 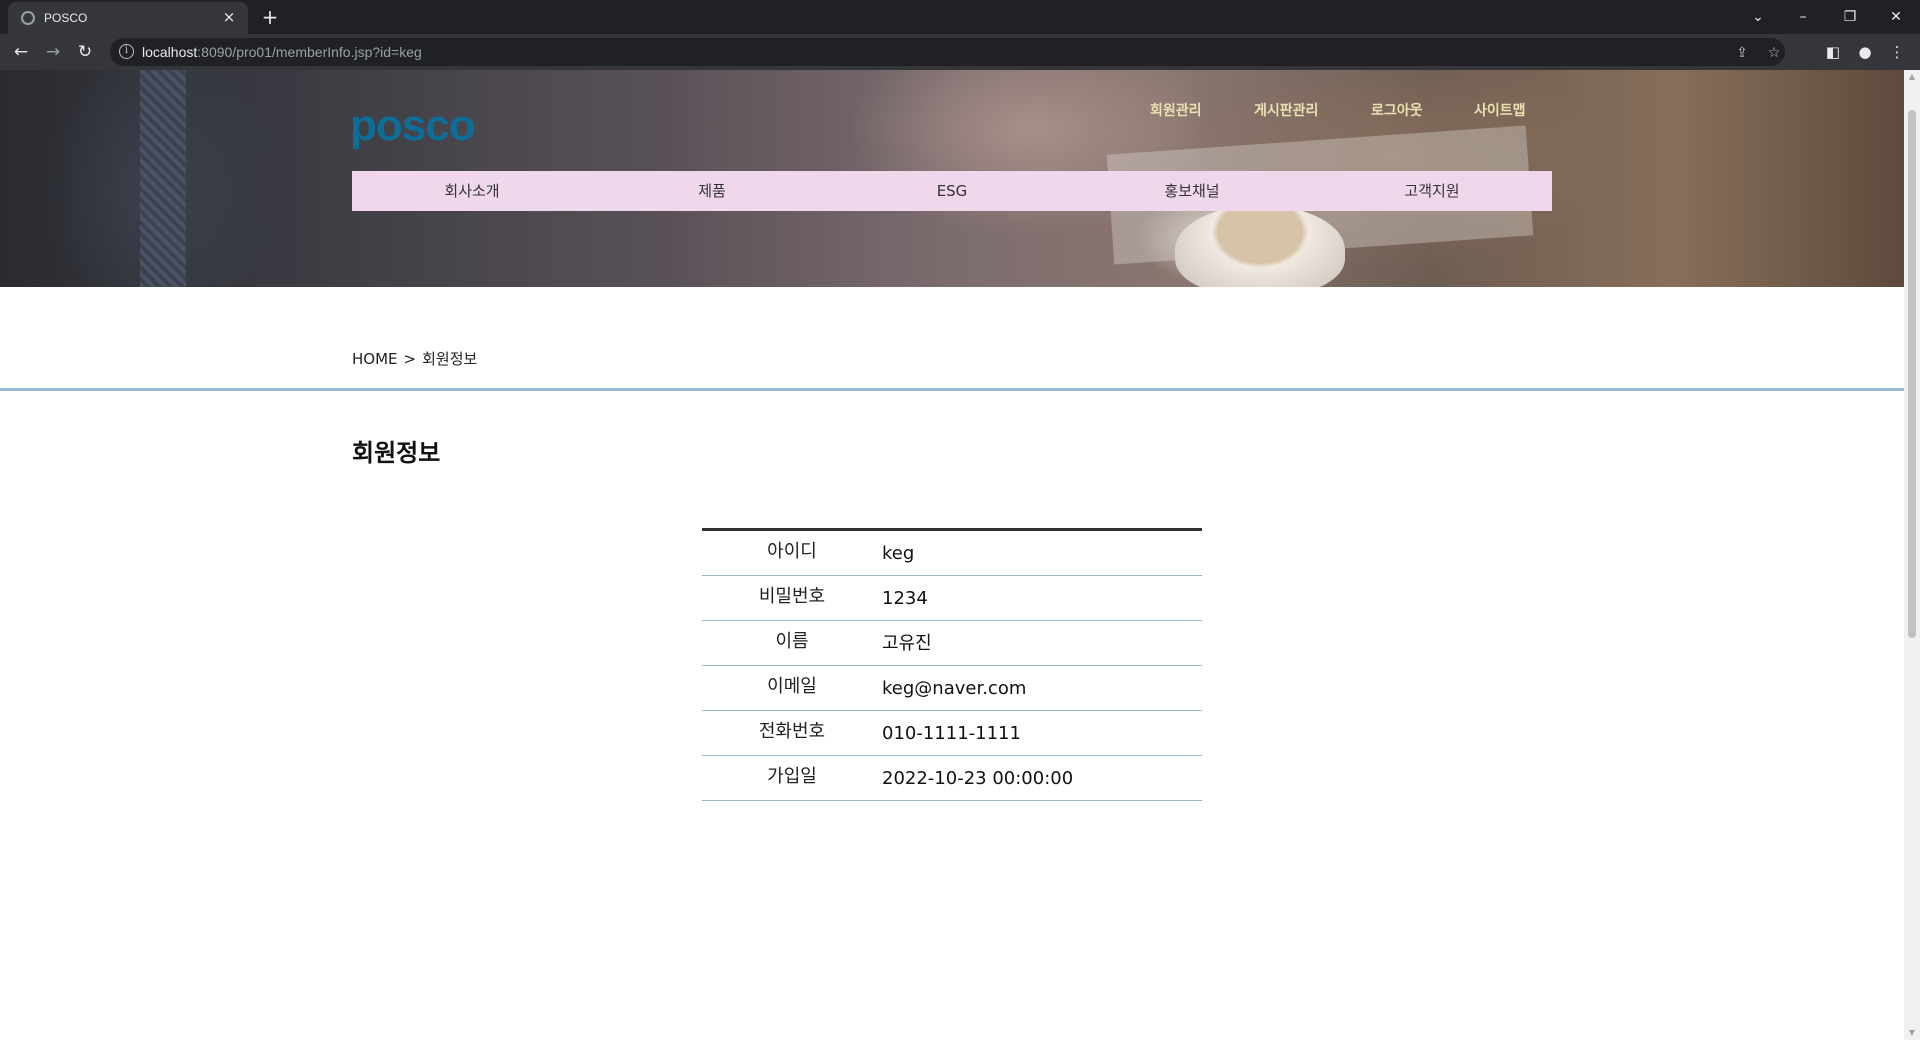 I want to click on table-row: 비밀번호 1234, so click(x=952, y=598).